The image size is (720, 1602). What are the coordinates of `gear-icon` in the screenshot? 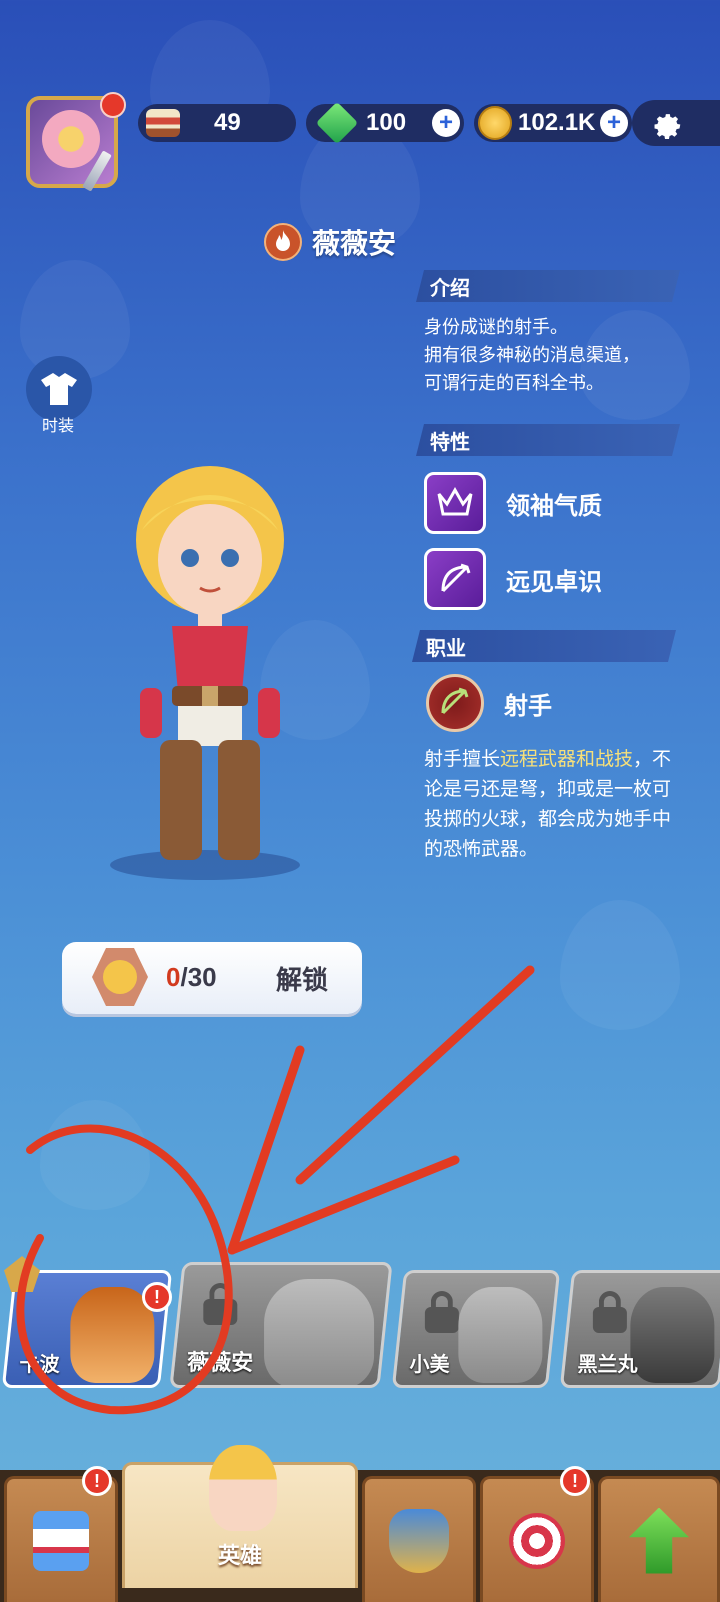 It's located at (667, 127).